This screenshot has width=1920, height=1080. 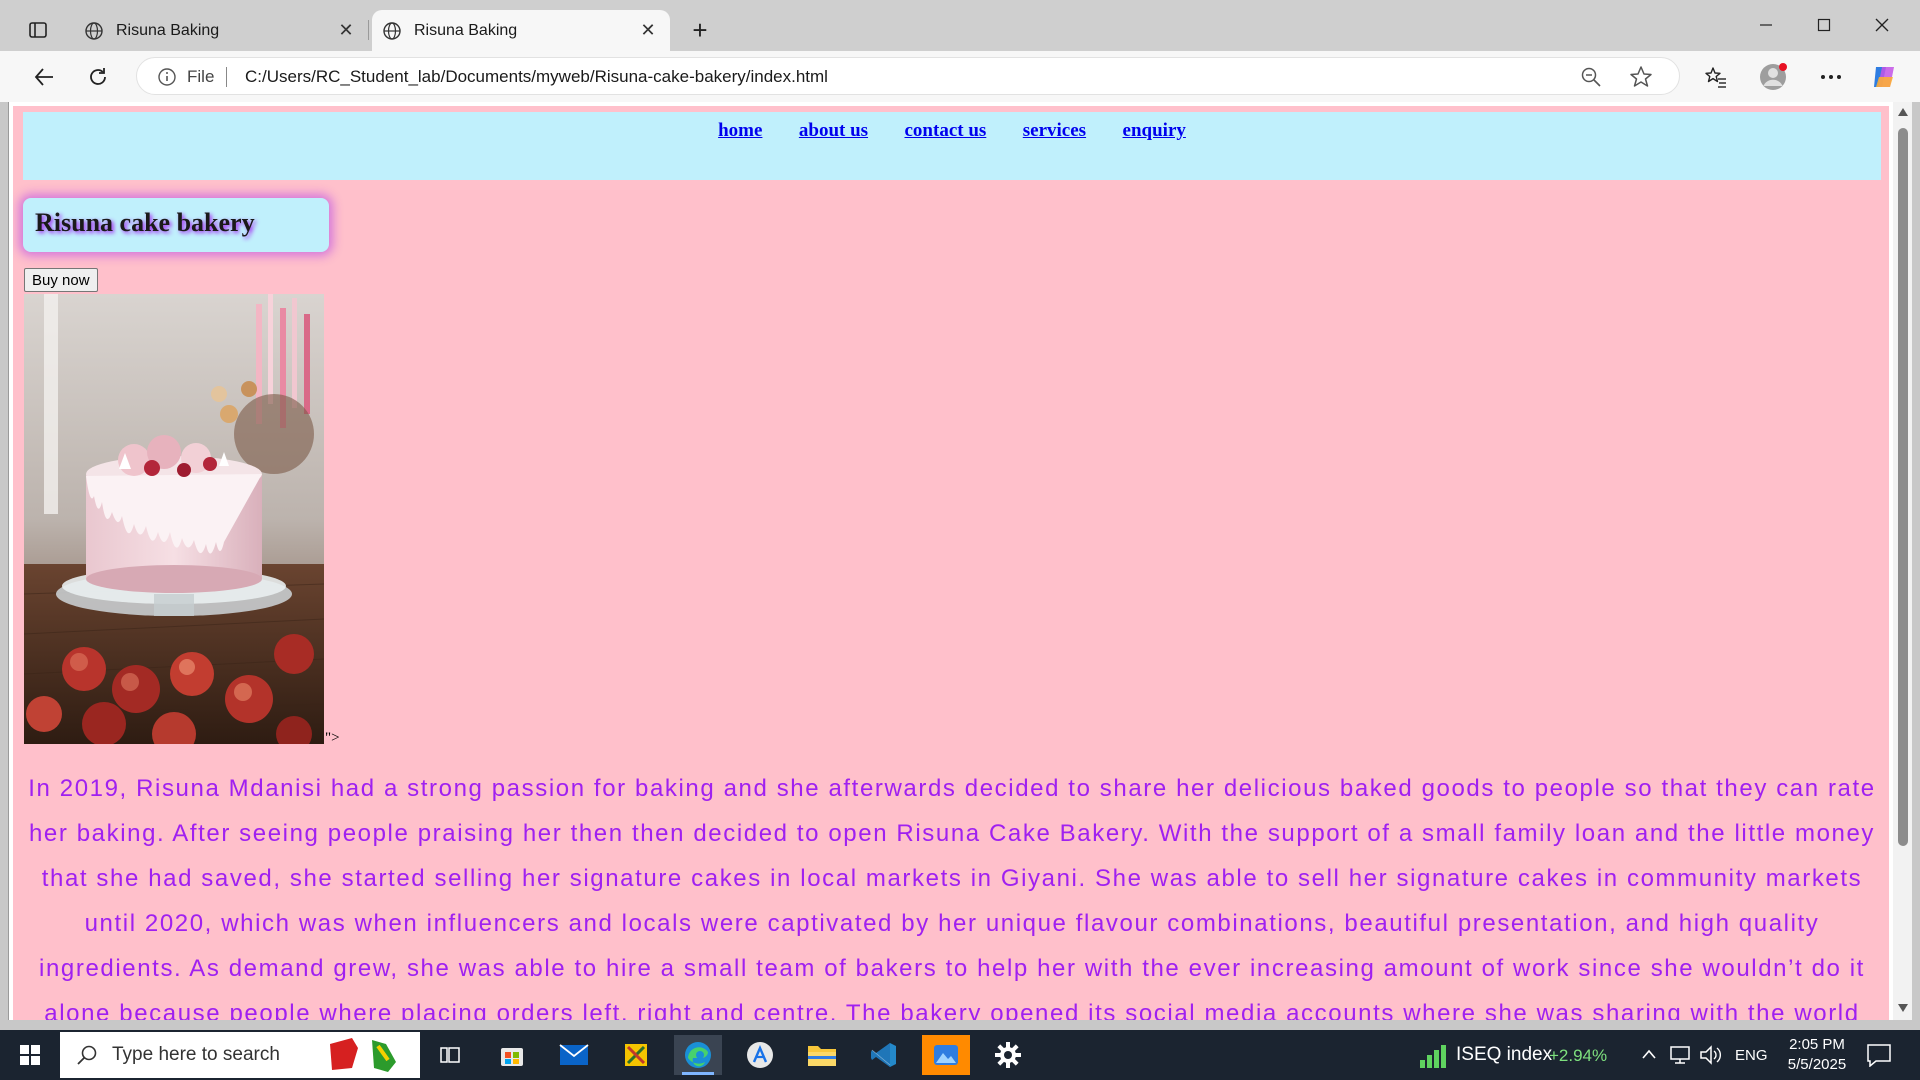 I want to click on taskbar-search-box: Type here to search, so click(x=240, y=1055).